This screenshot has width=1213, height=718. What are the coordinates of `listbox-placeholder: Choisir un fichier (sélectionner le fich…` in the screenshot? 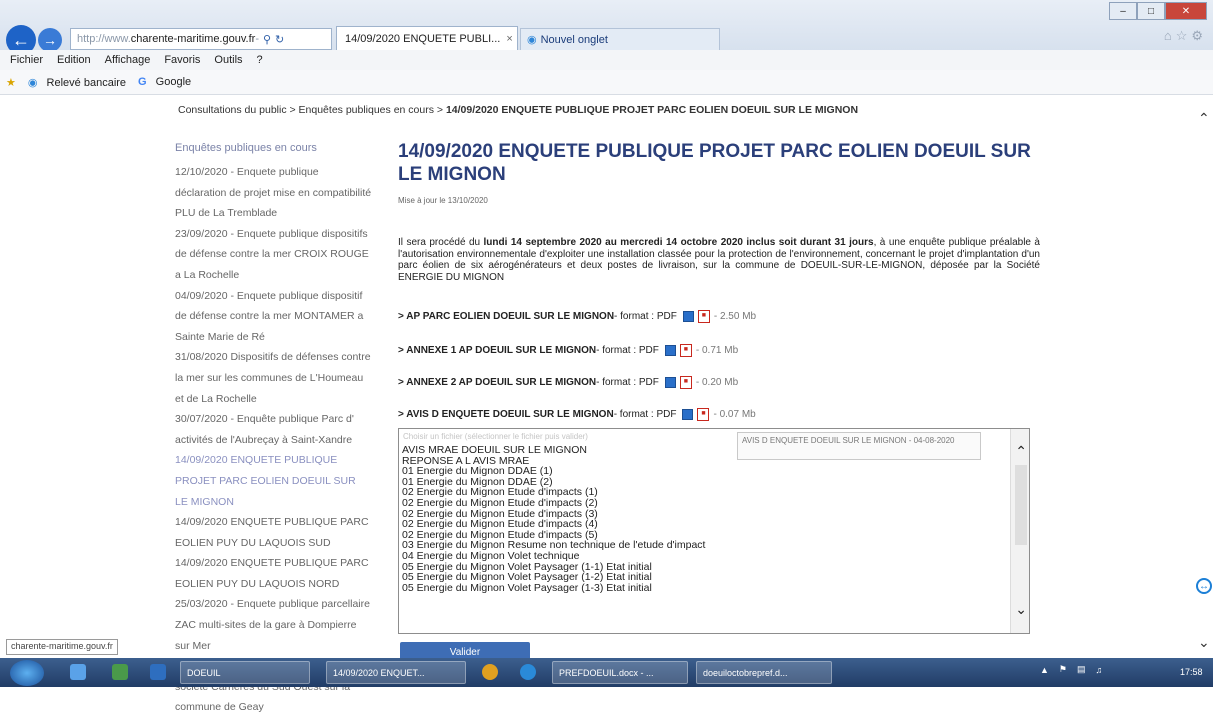 It's located at (495, 436).